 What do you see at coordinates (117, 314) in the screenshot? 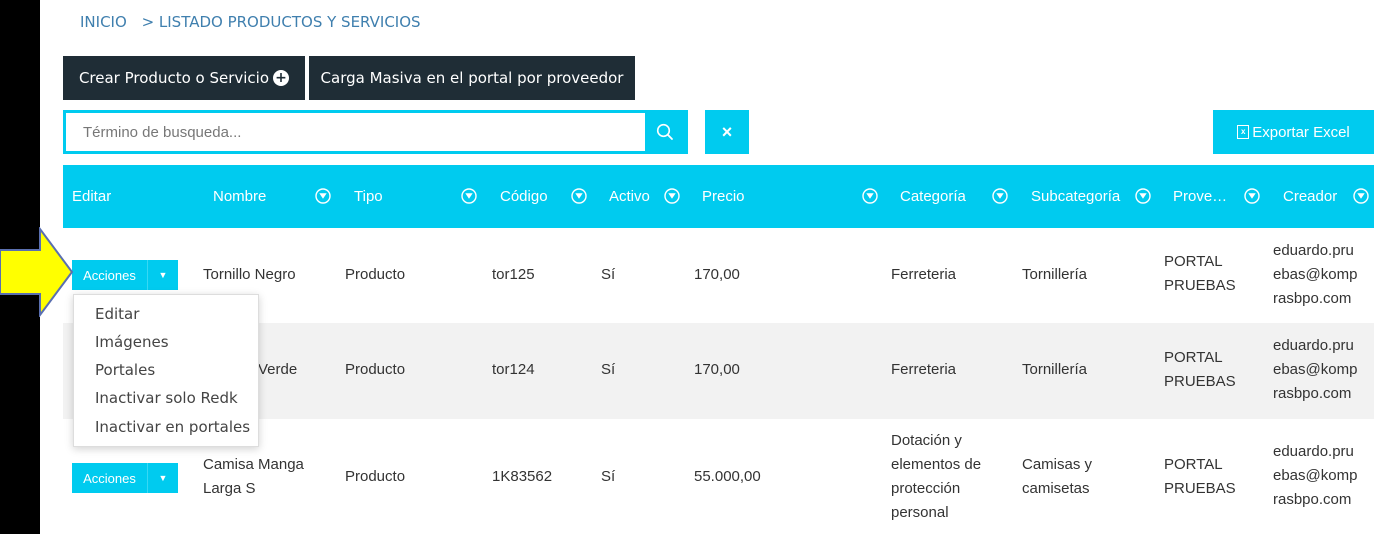
I see `menu-item-editar: Editar` at bounding box center [117, 314].